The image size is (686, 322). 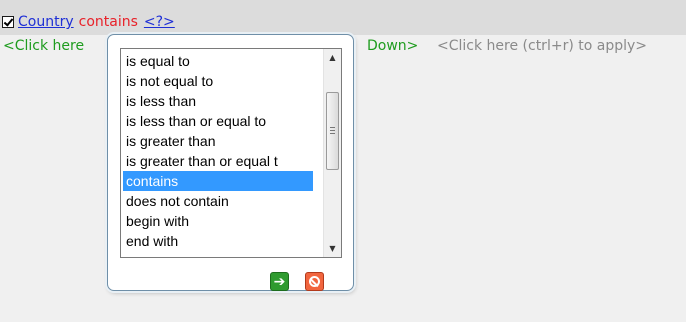 What do you see at coordinates (218, 81) in the screenshot?
I see `operator-option: is not equal to` at bounding box center [218, 81].